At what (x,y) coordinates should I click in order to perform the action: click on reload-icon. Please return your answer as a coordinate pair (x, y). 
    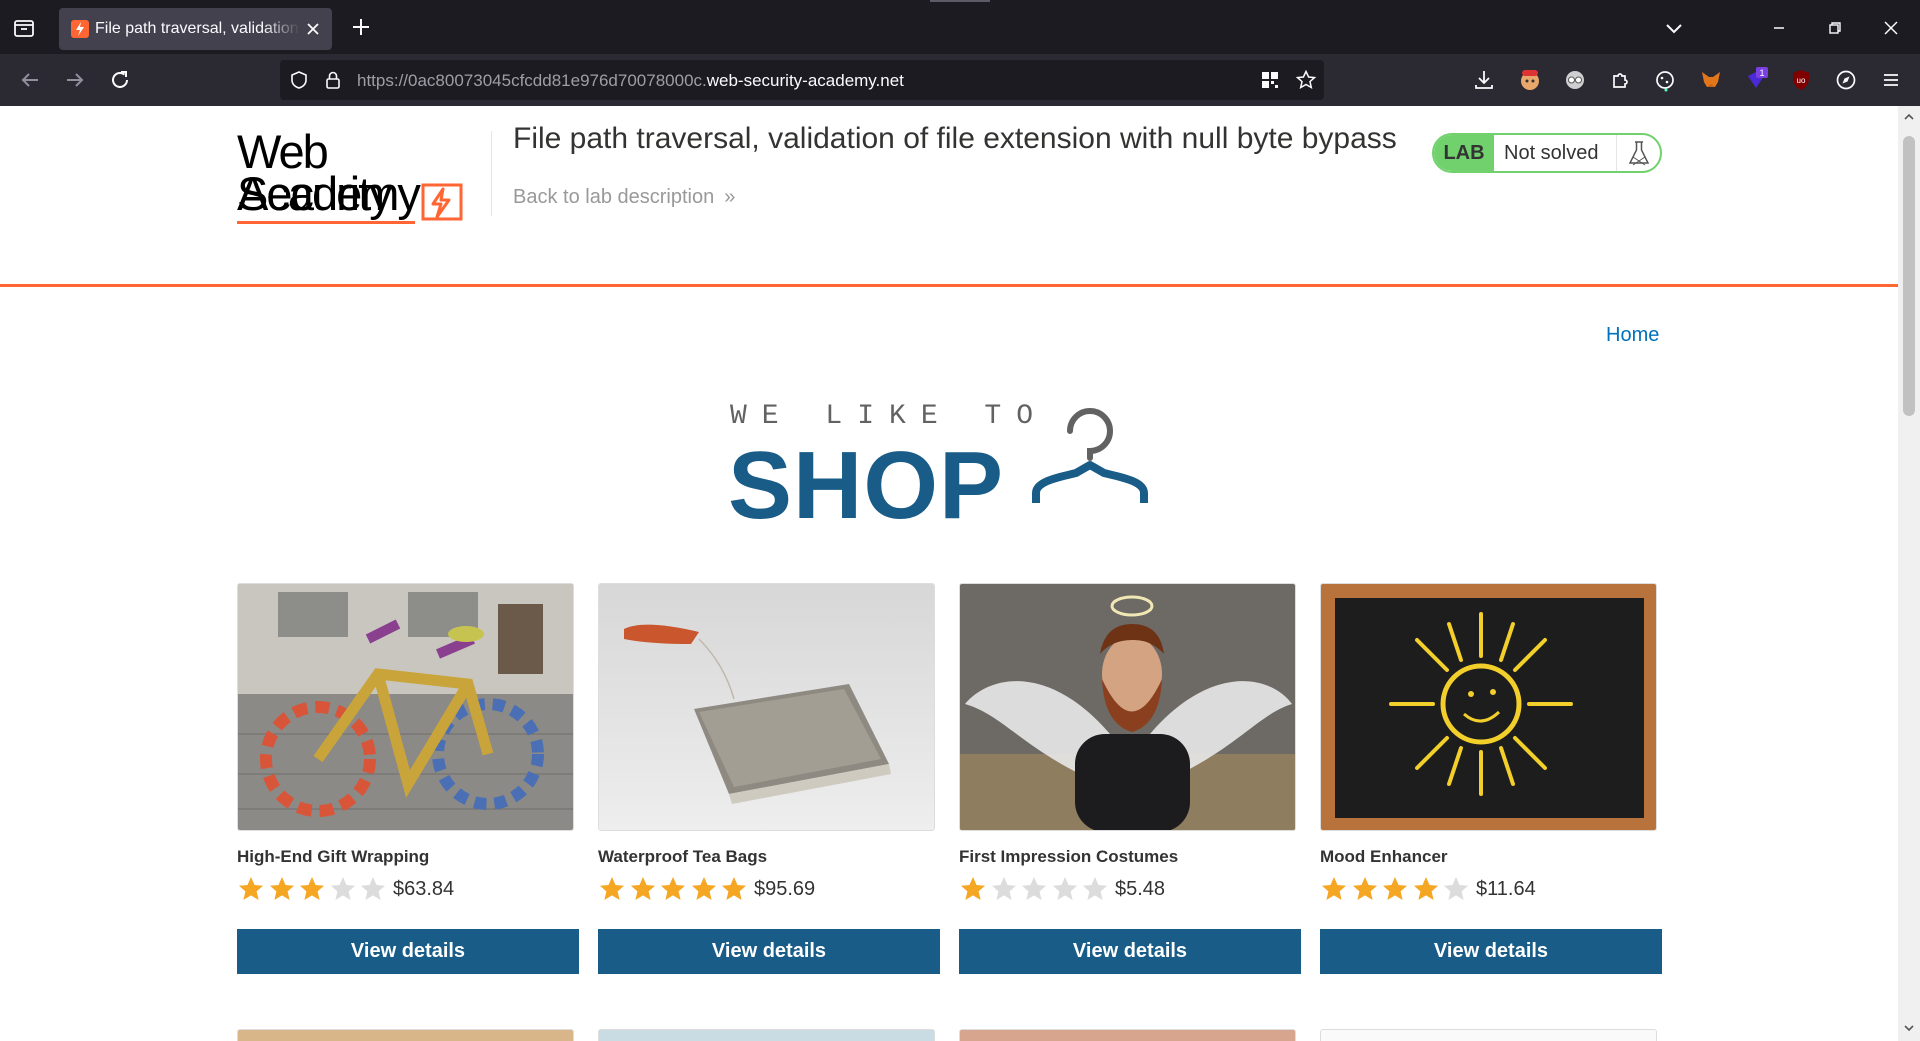
    Looking at the image, I should click on (120, 80).